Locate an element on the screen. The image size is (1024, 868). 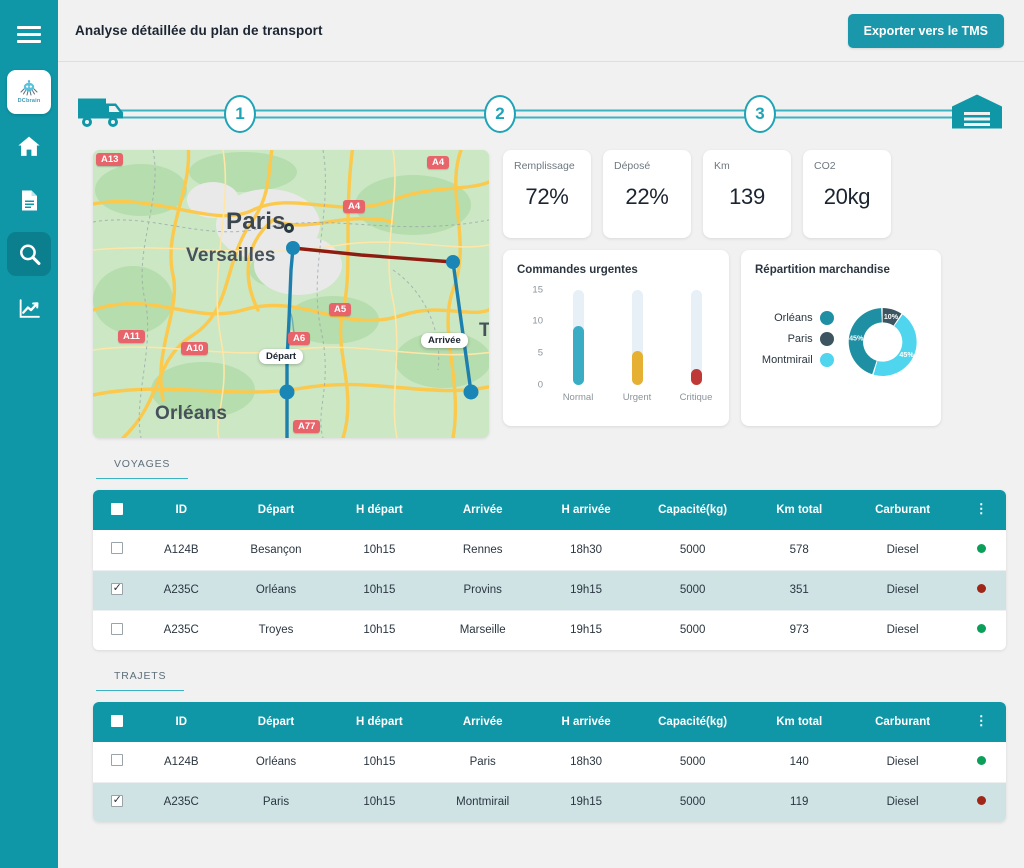
legend-color-swatch is located at coordinates (826, 317).